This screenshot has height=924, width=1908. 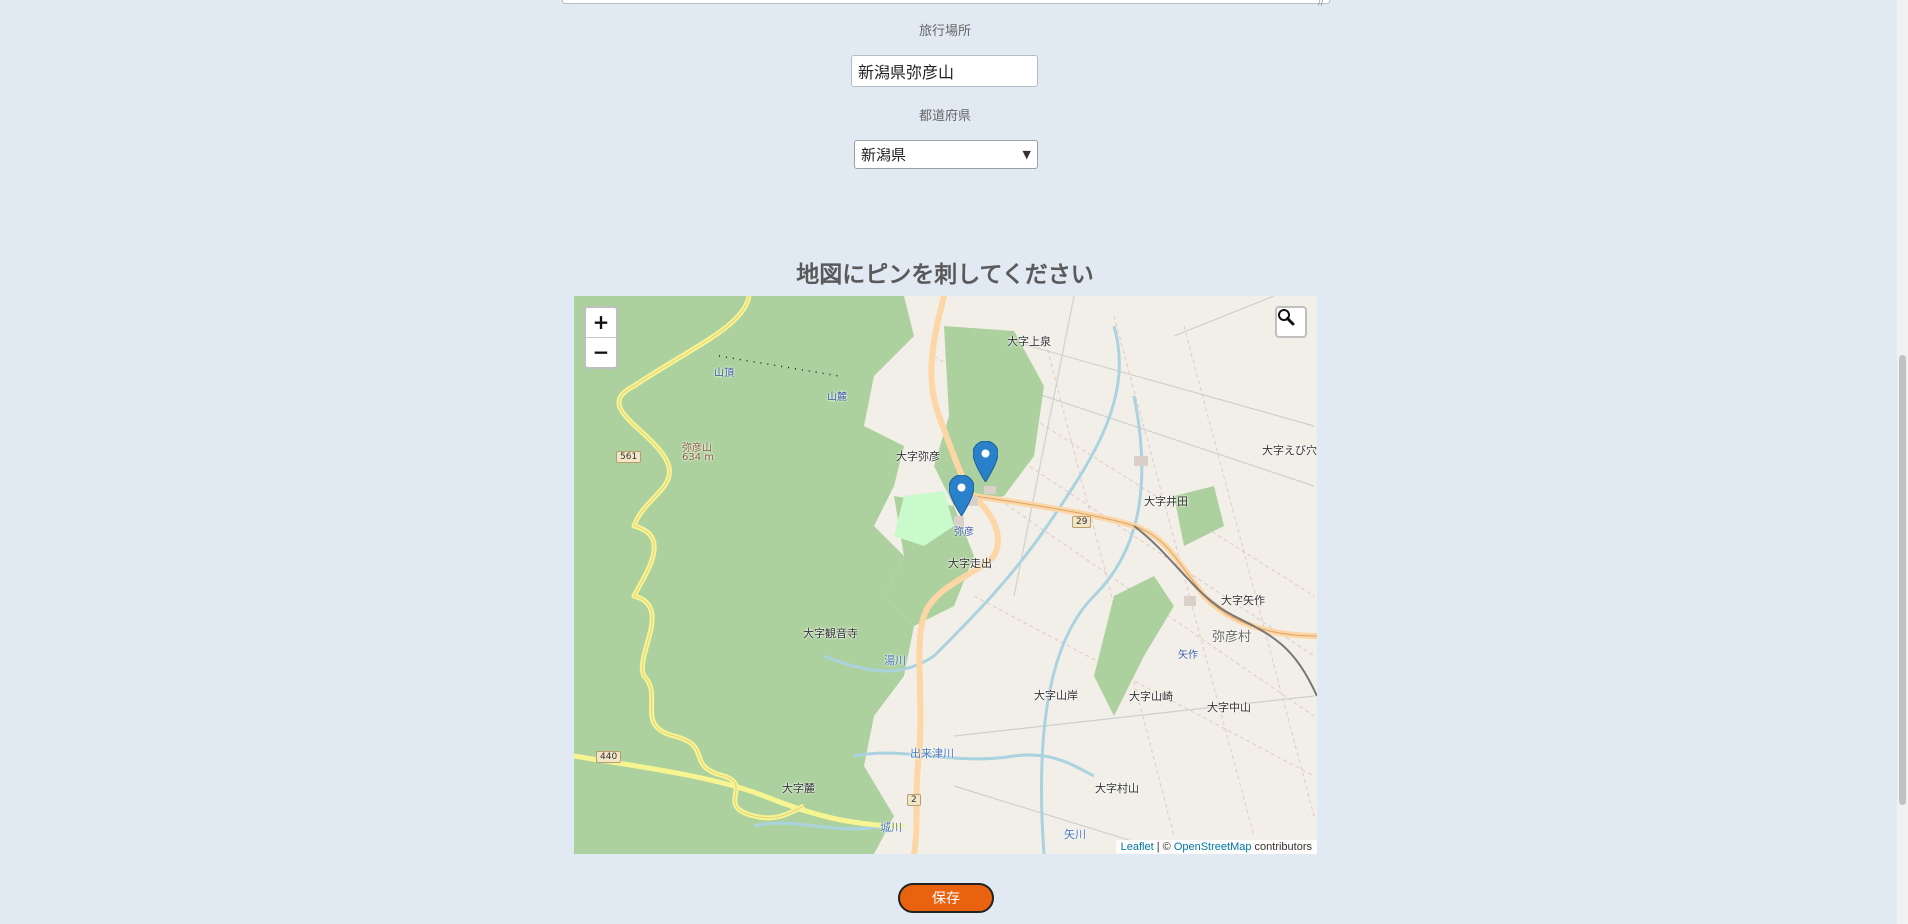 I want to click on map-search-button, so click(x=1291, y=322).